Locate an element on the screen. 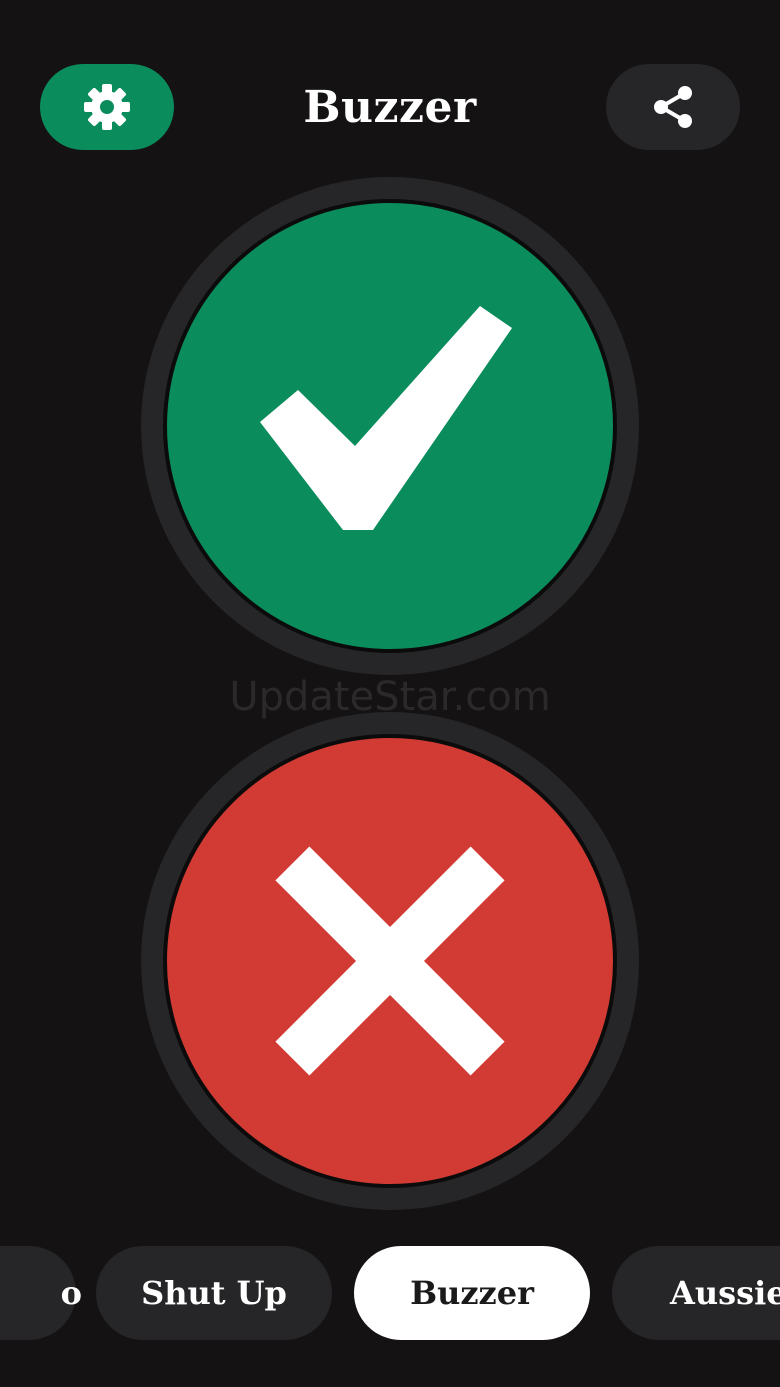  checkmark-icon is located at coordinates (386, 418).